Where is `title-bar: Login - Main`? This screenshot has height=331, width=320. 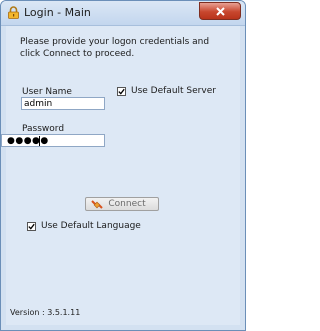
title-bar: Login - Main is located at coordinates (123, 13).